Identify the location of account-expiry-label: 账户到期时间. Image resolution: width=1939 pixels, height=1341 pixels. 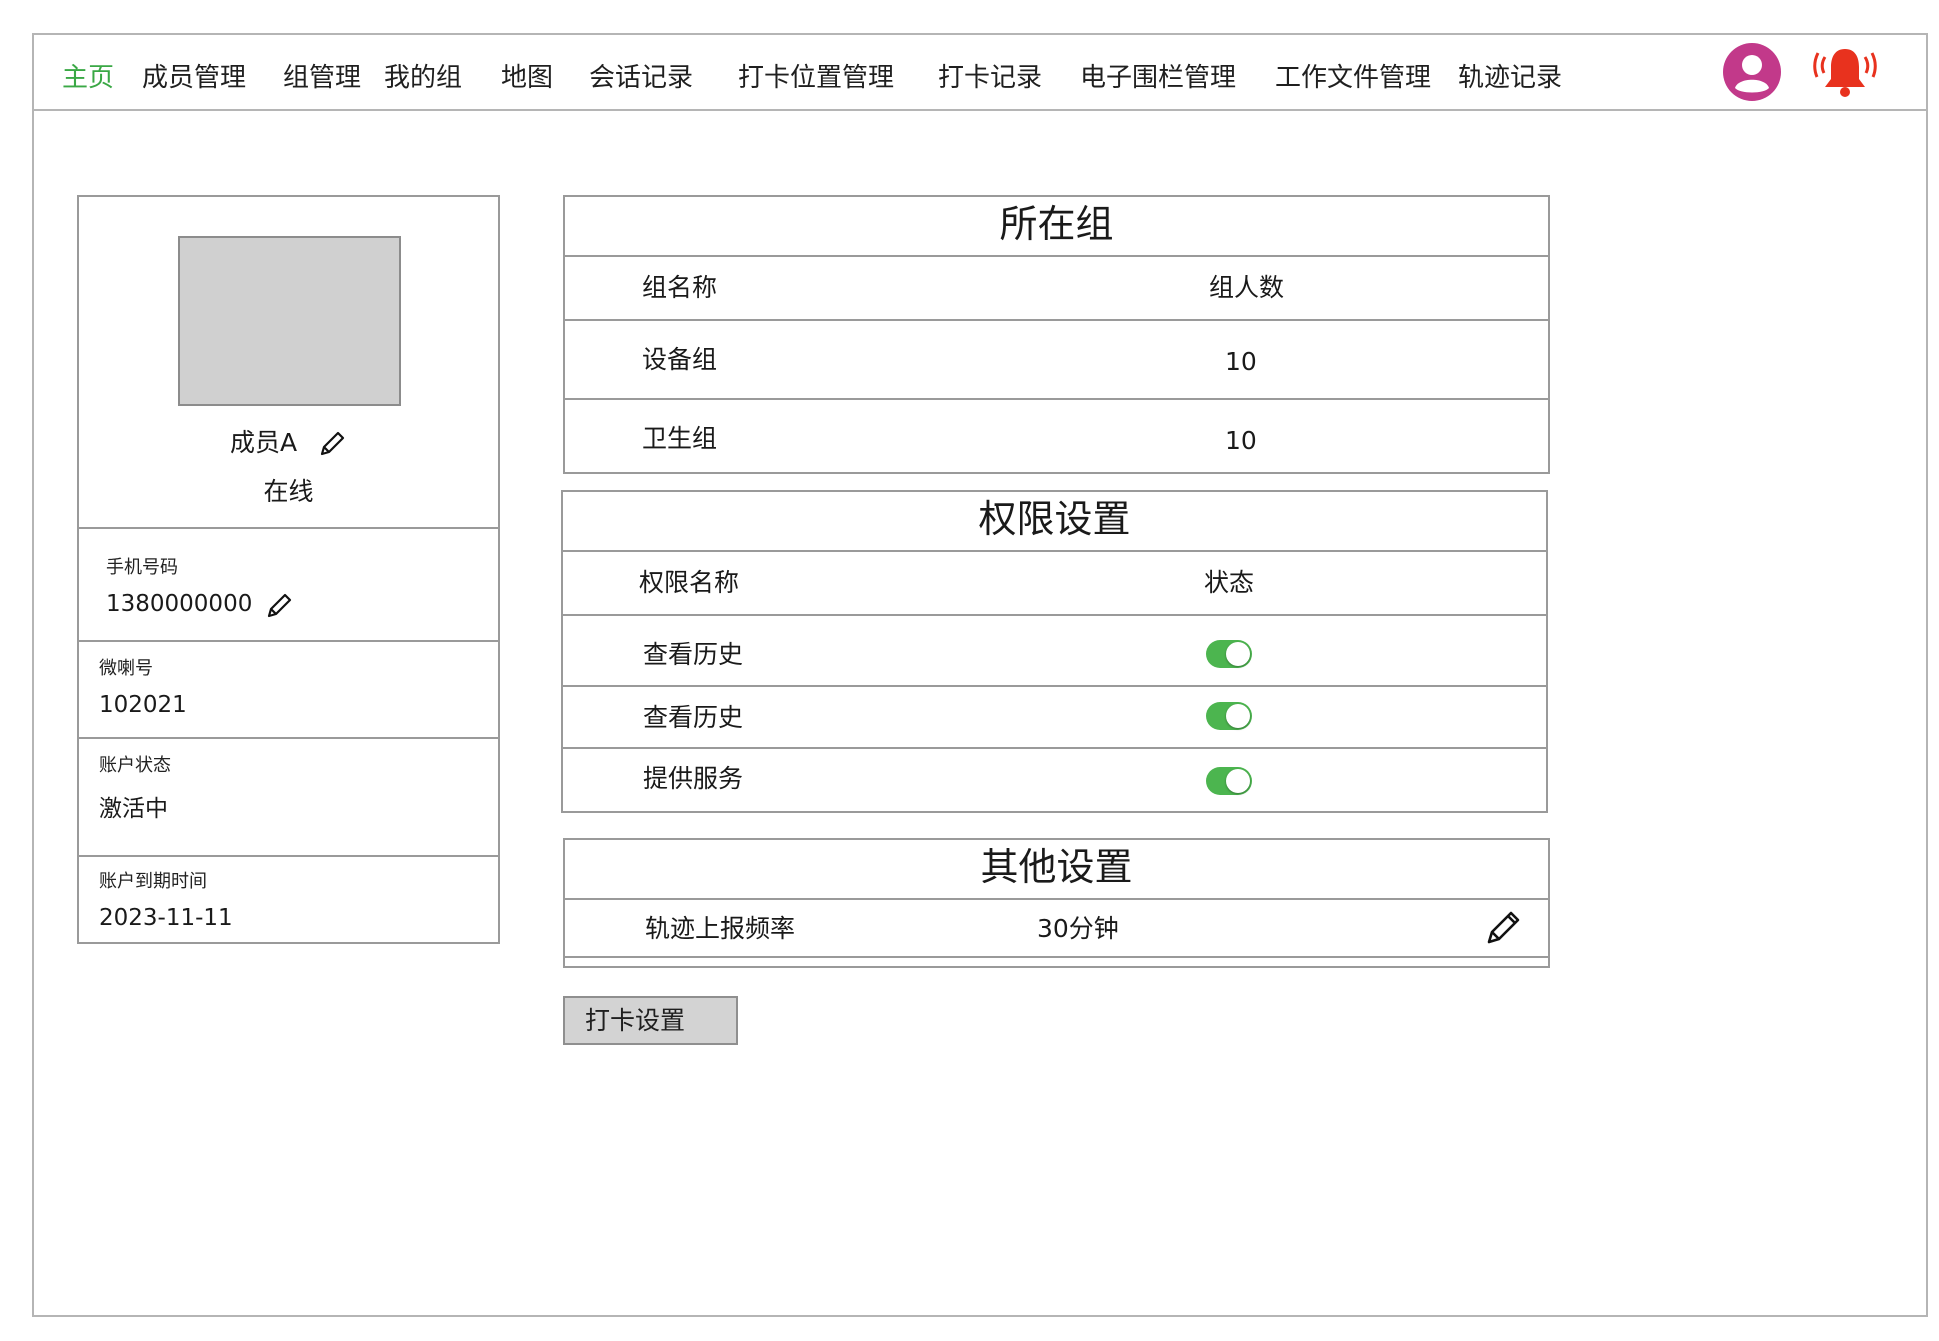
(153, 881).